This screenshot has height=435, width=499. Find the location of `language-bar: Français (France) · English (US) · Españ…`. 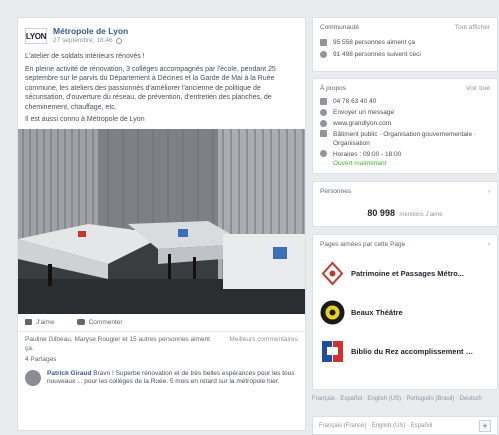

language-bar: Français (France) · English (US) · Españ… is located at coordinates (405, 425).